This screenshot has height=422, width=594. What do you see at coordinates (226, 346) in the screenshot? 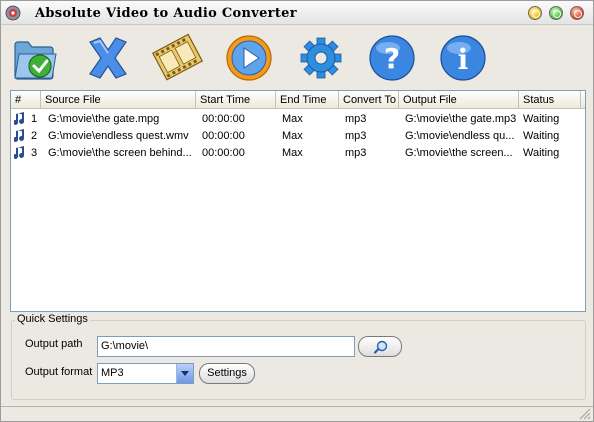
I see `output-path-field: G:\movie\` at bounding box center [226, 346].